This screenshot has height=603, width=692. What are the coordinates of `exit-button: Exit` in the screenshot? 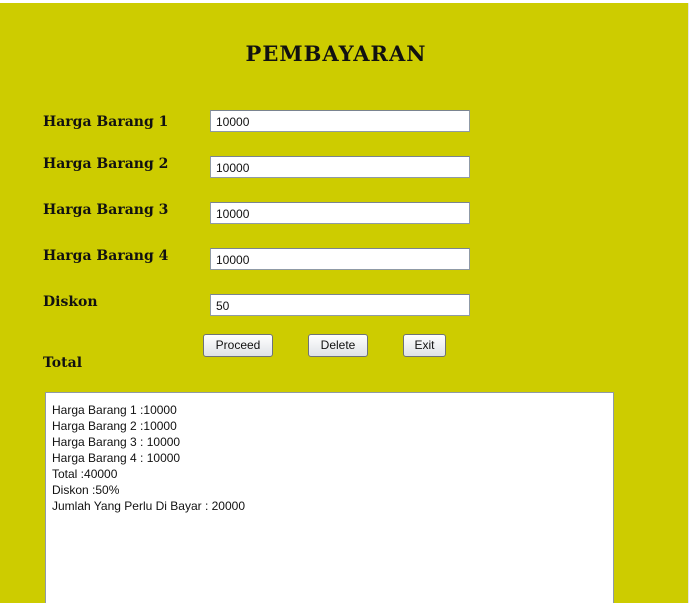 It's located at (424, 345).